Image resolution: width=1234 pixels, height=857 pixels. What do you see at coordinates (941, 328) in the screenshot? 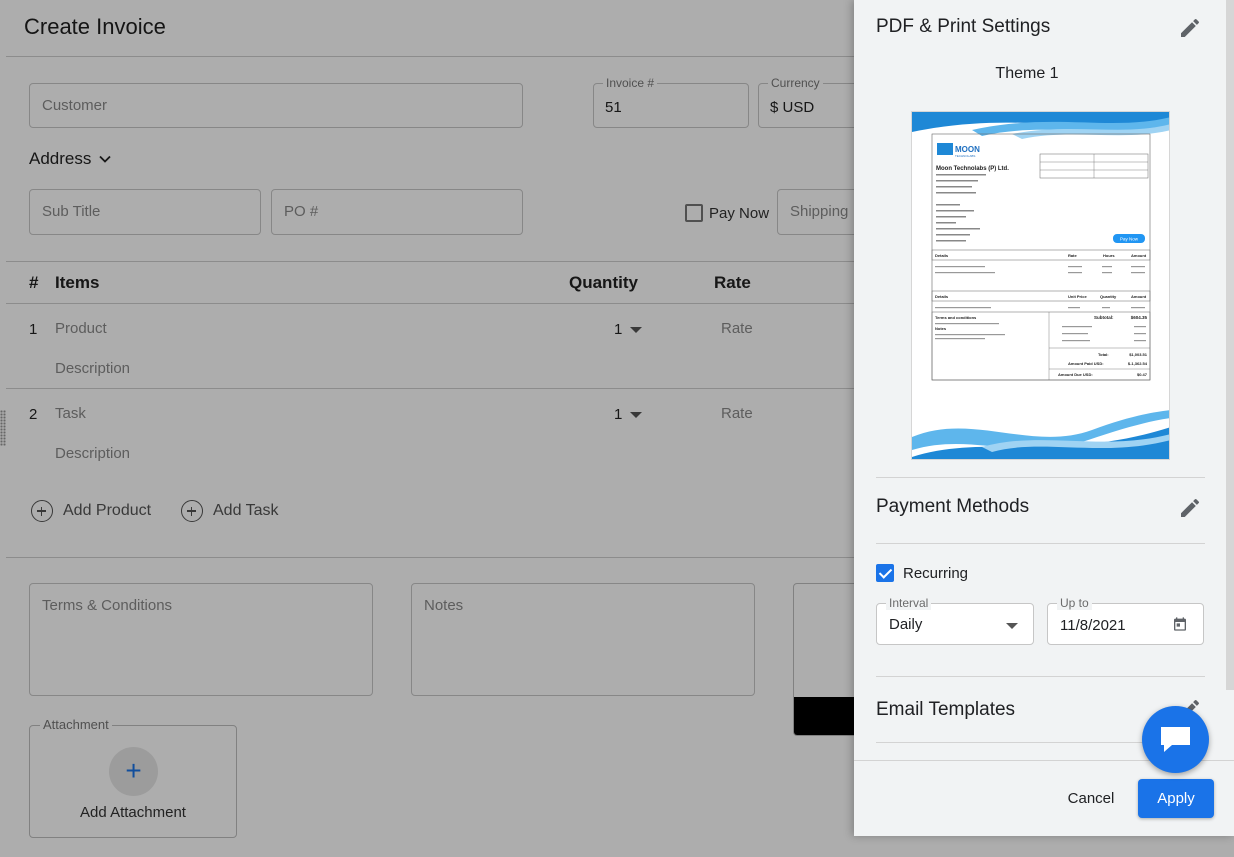
I see `thumb-notes: Notes` at bounding box center [941, 328].